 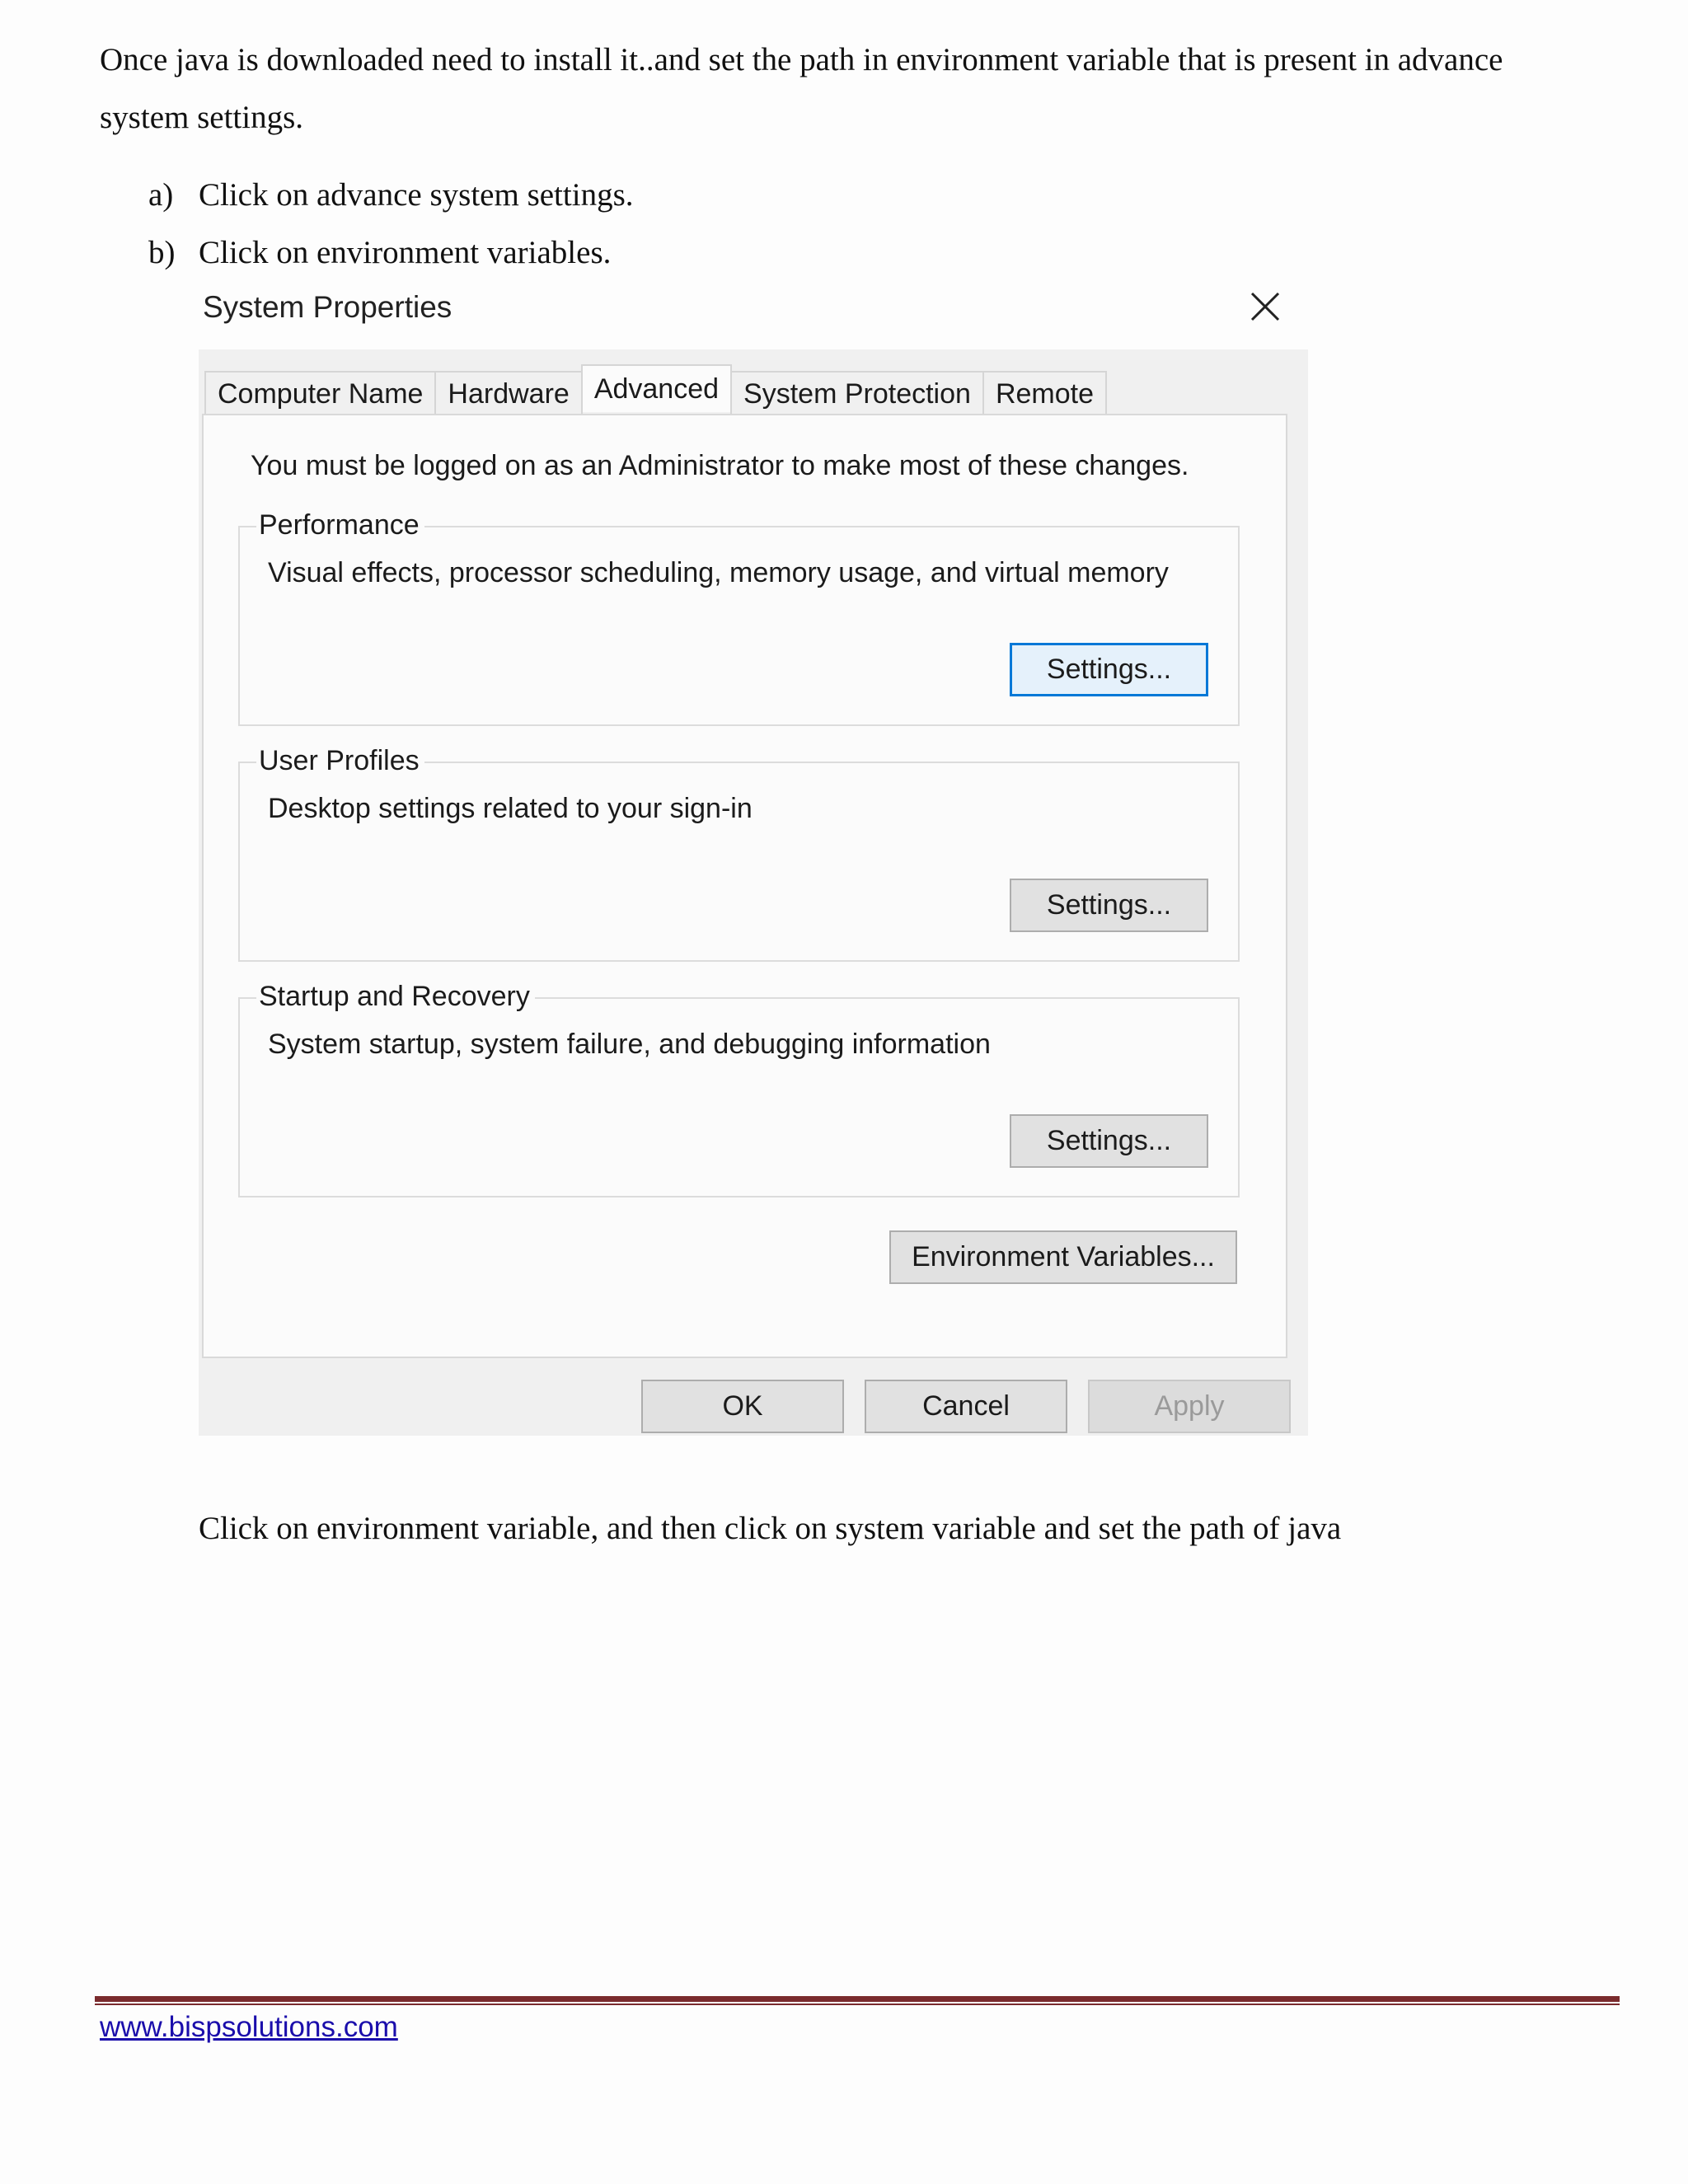 I want to click on group-legend: User Profiles, so click(x=340, y=761).